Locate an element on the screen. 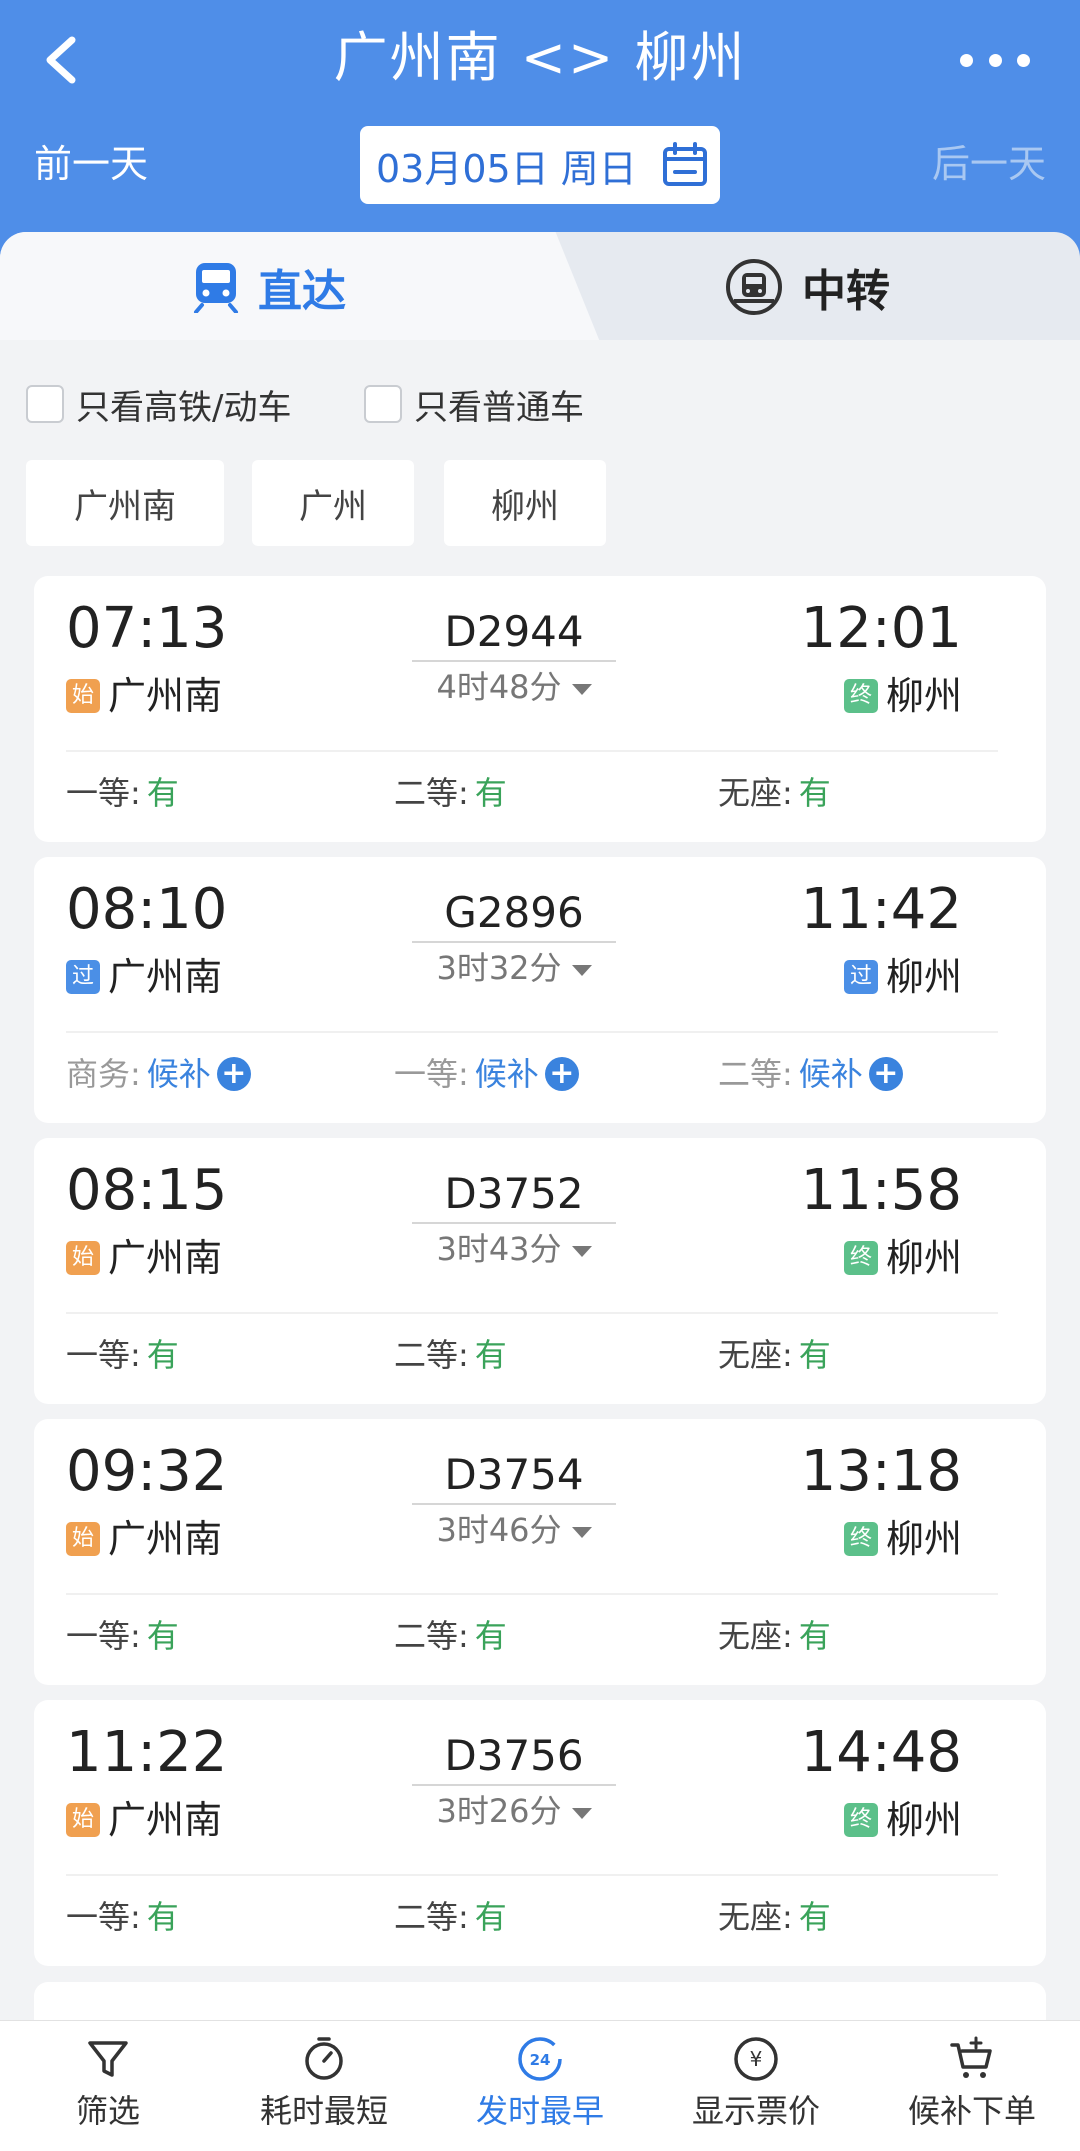 The height and width of the screenshot is (2151, 1080). nav-earliest: 24 发时最早 is located at coordinates (540, 2090).